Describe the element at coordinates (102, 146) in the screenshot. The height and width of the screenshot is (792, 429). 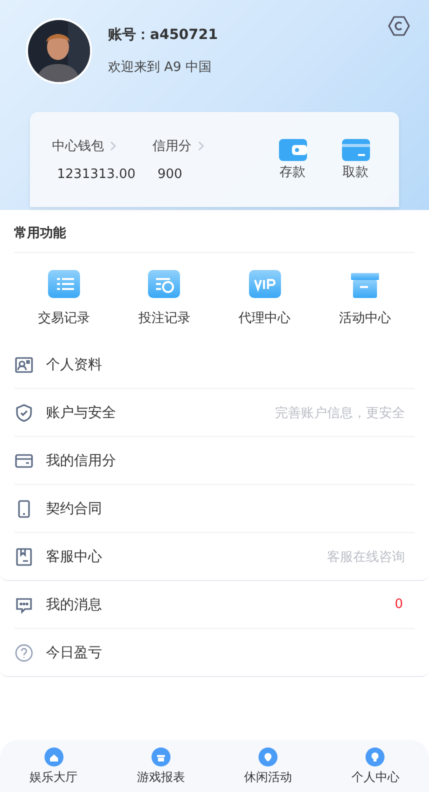
I see `stat-label: 中心钱包` at that location.